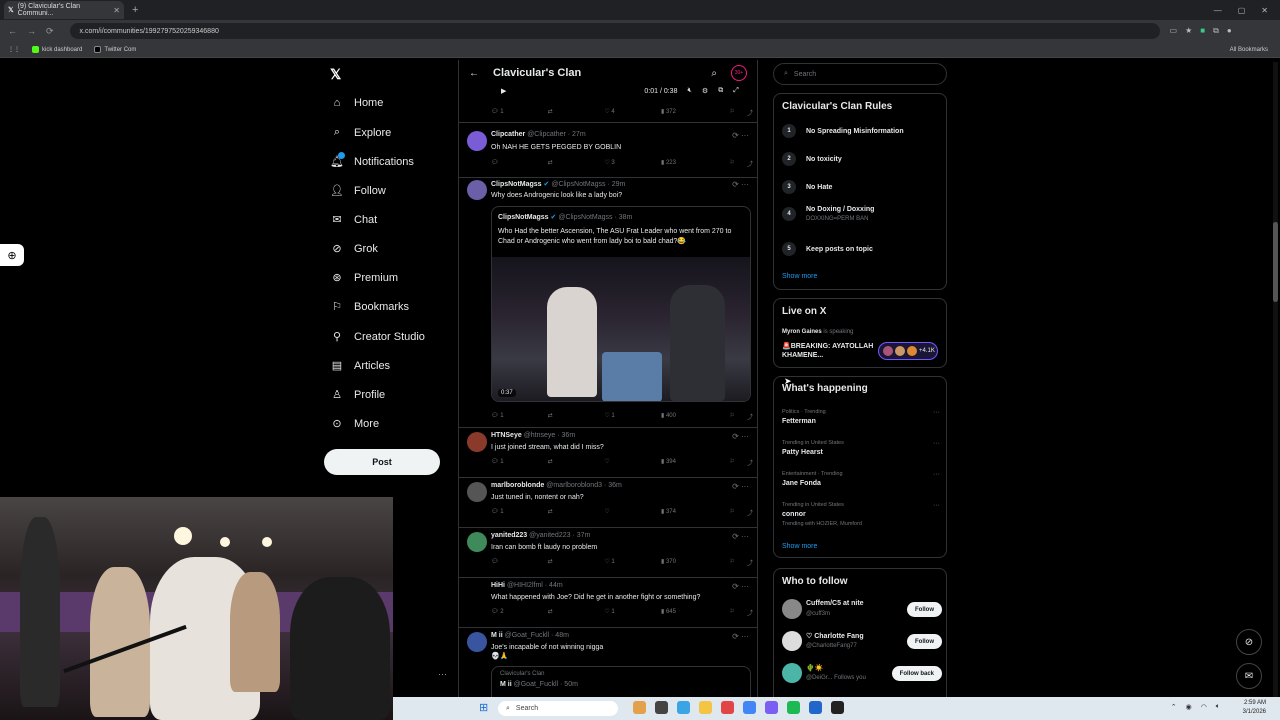  I want to click on views-icon: ▮ 374, so click(689, 512).